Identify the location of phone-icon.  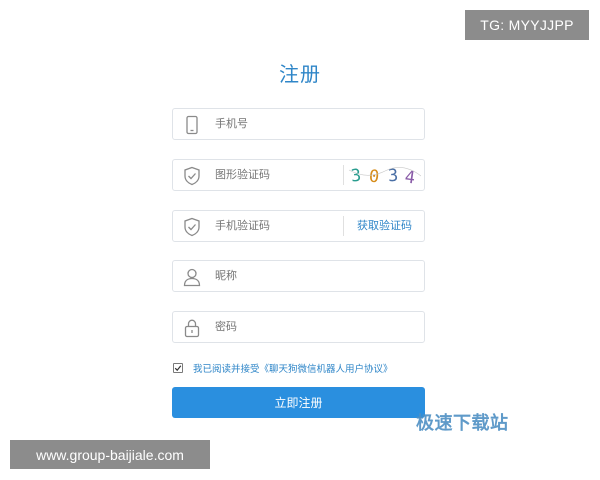
(192, 125).